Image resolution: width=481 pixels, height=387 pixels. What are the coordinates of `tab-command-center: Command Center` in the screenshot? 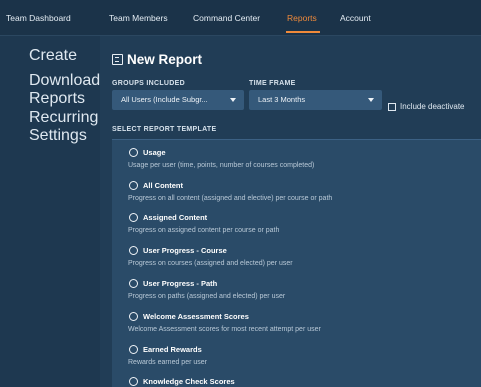 It's located at (226, 18).